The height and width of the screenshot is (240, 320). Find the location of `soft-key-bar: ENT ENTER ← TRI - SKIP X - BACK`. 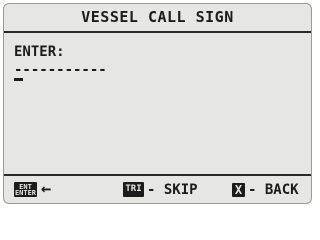

soft-key-bar: ENT ENTER ← TRI - SKIP X - BACK is located at coordinates (157, 188).